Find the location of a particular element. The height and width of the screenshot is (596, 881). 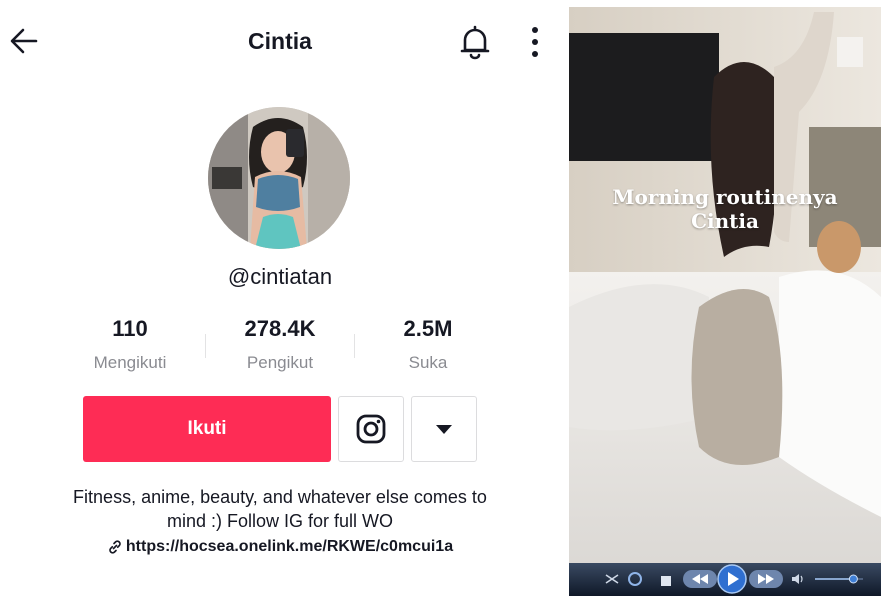

stat-followers: 278.4K Pengikut is located at coordinates (280, 344).